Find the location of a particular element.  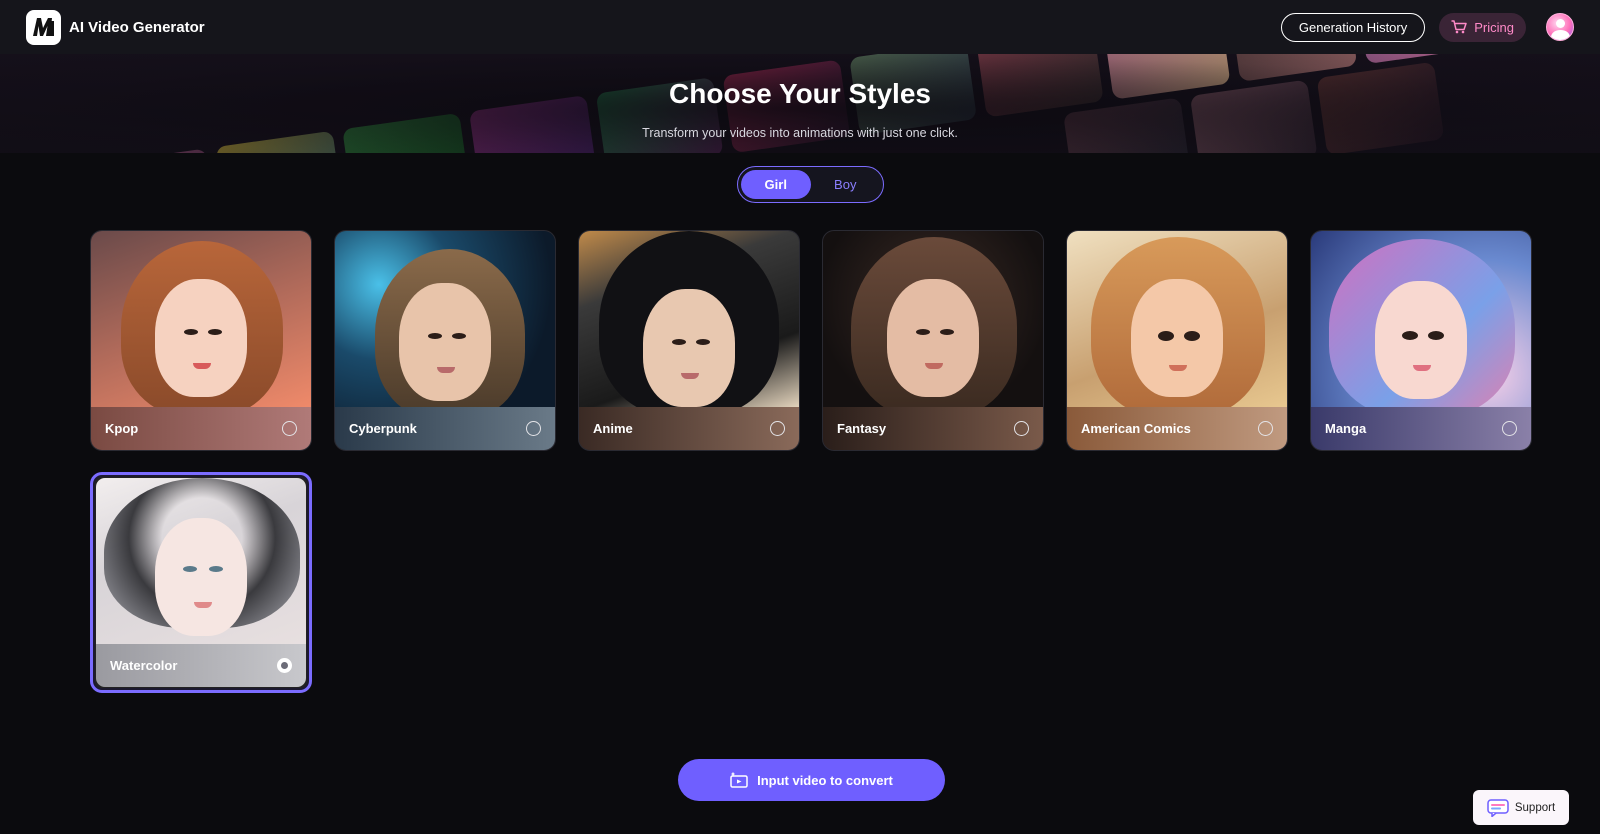

radio-cyberpunk is located at coordinates (533, 428).